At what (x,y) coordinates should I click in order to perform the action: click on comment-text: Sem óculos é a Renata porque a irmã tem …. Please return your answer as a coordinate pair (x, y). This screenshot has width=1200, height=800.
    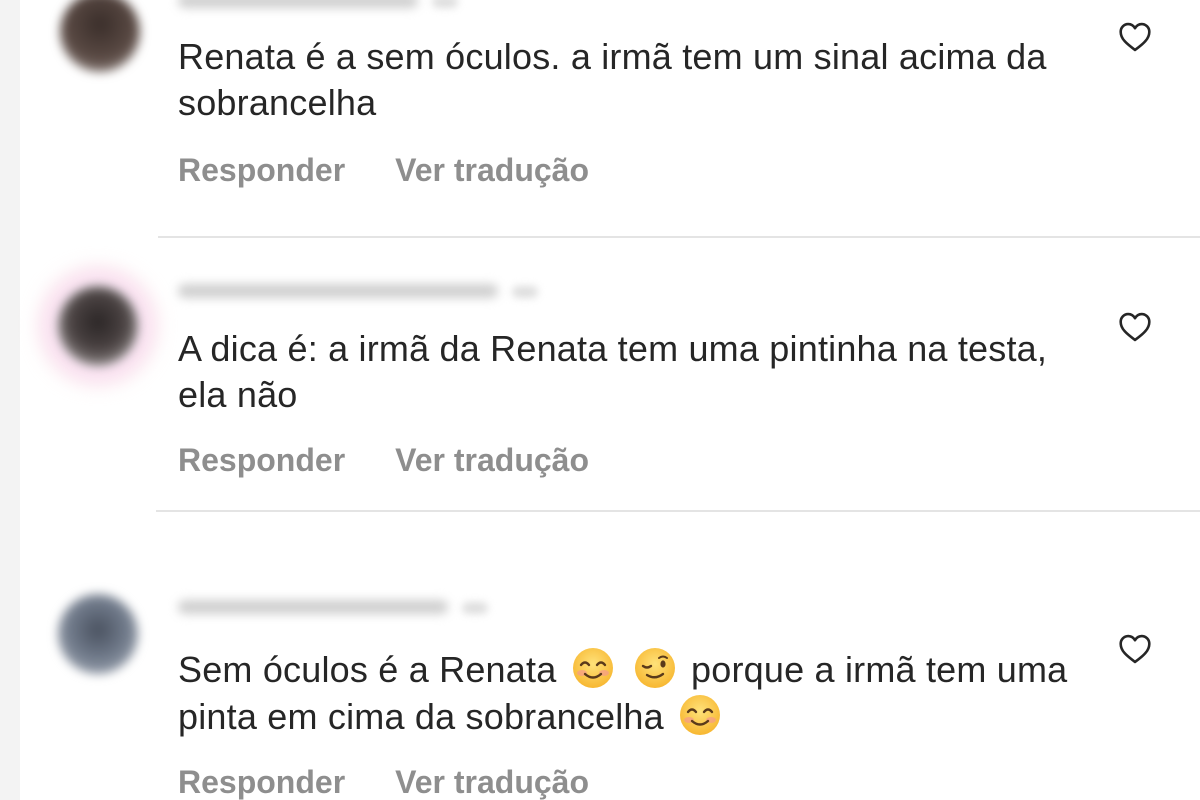
    Looking at the image, I should click on (628, 693).